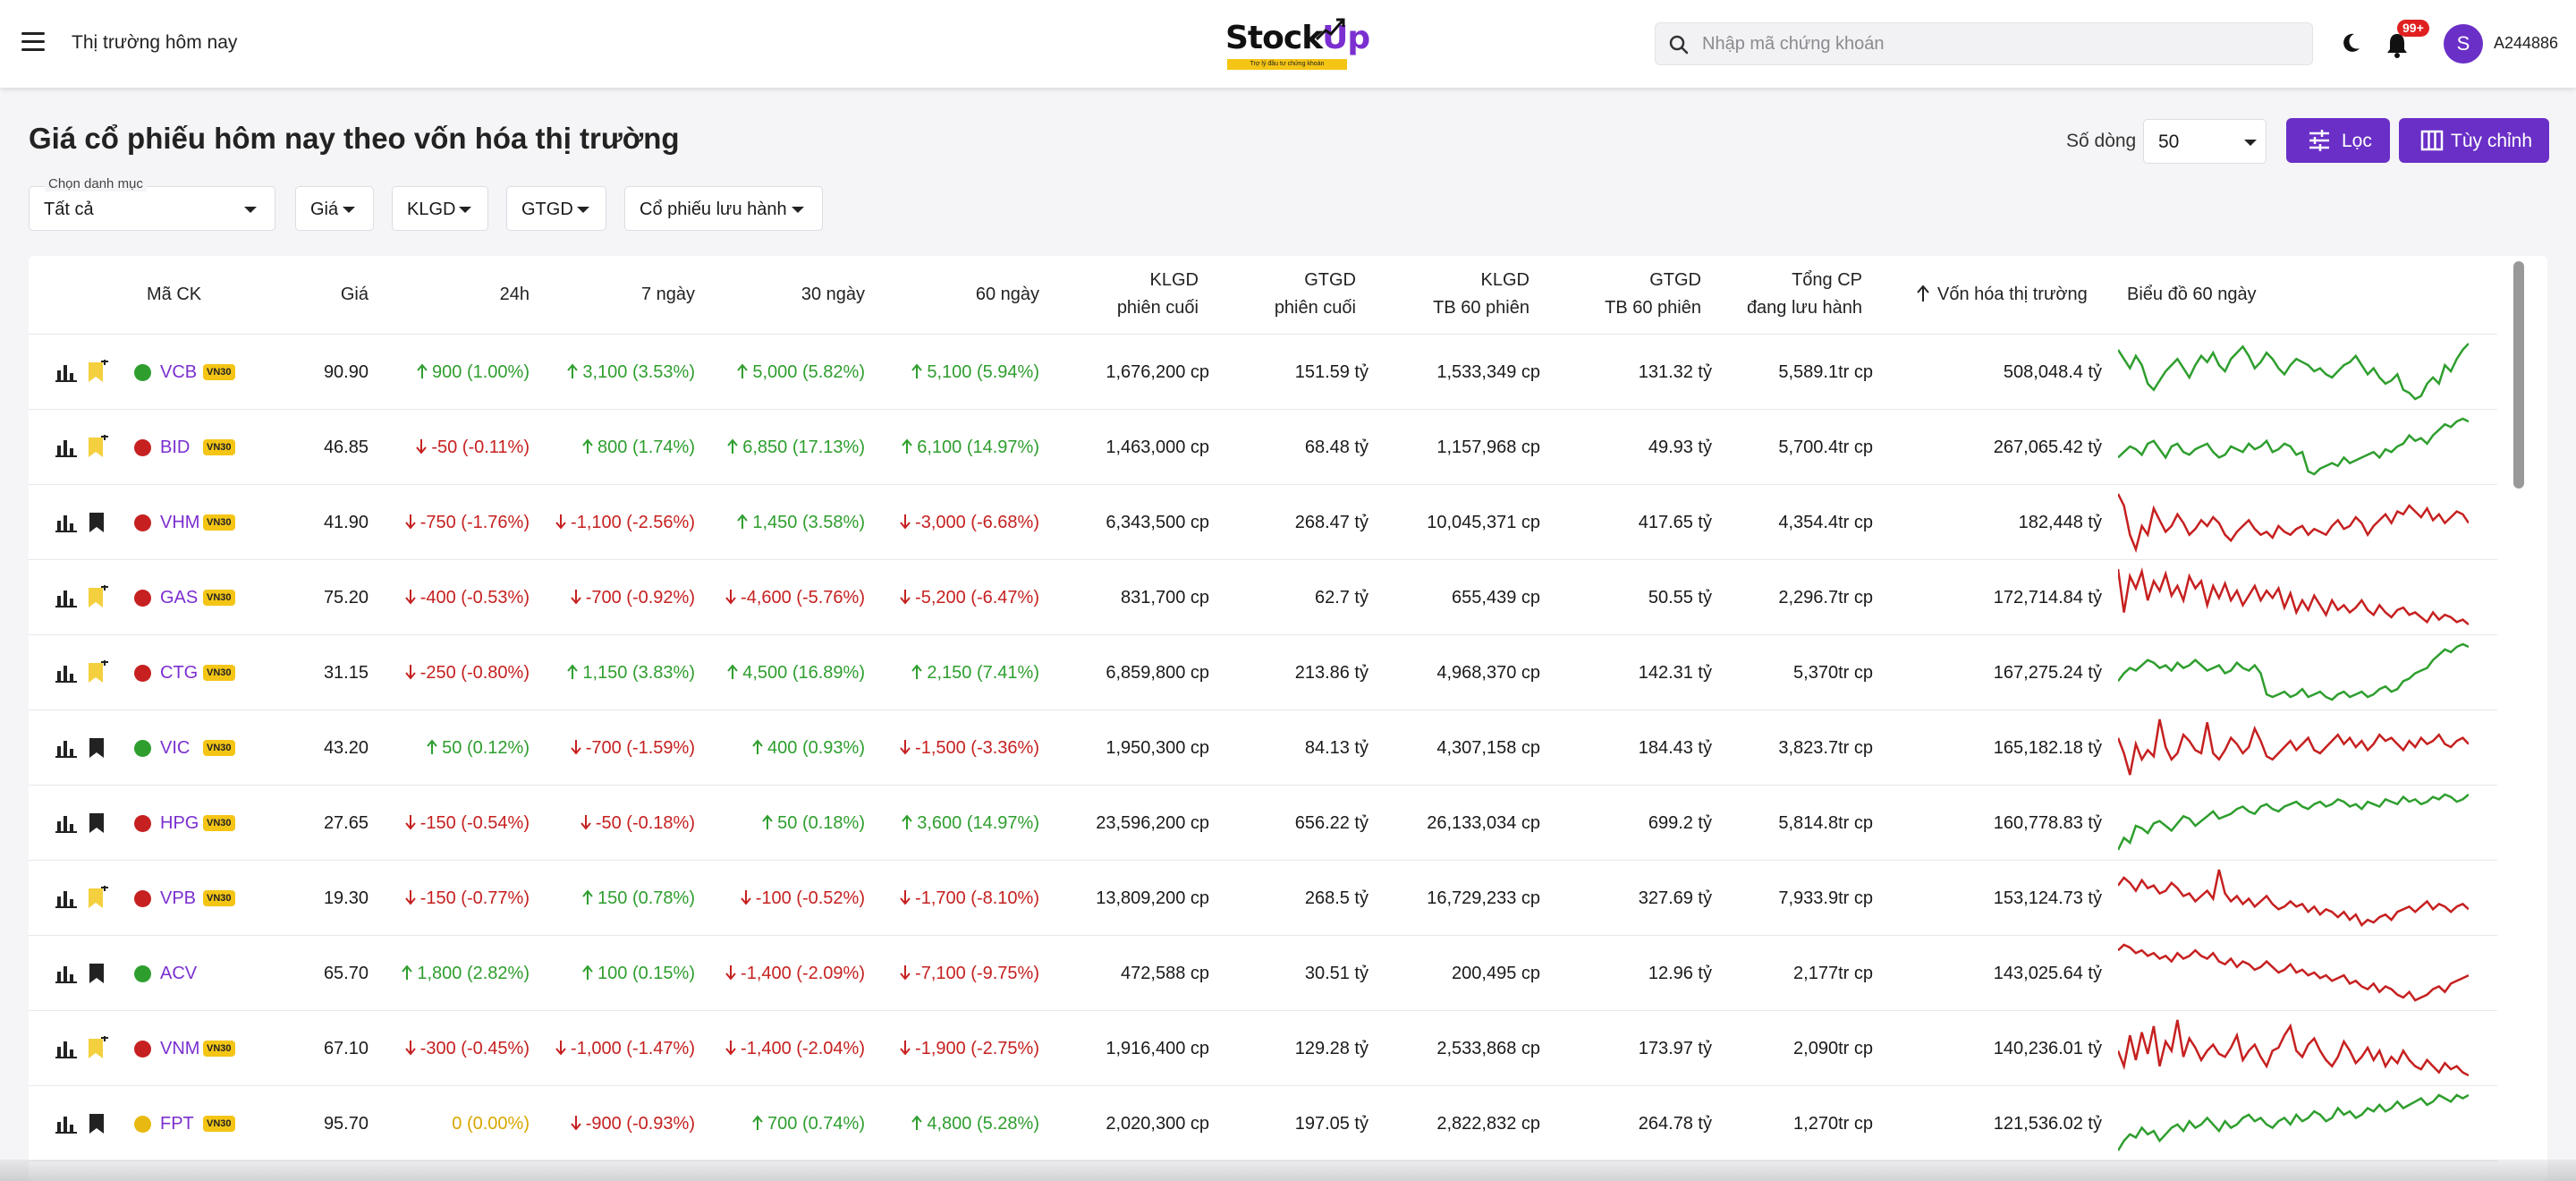  I want to click on price-filter: Giá, so click(334, 208).